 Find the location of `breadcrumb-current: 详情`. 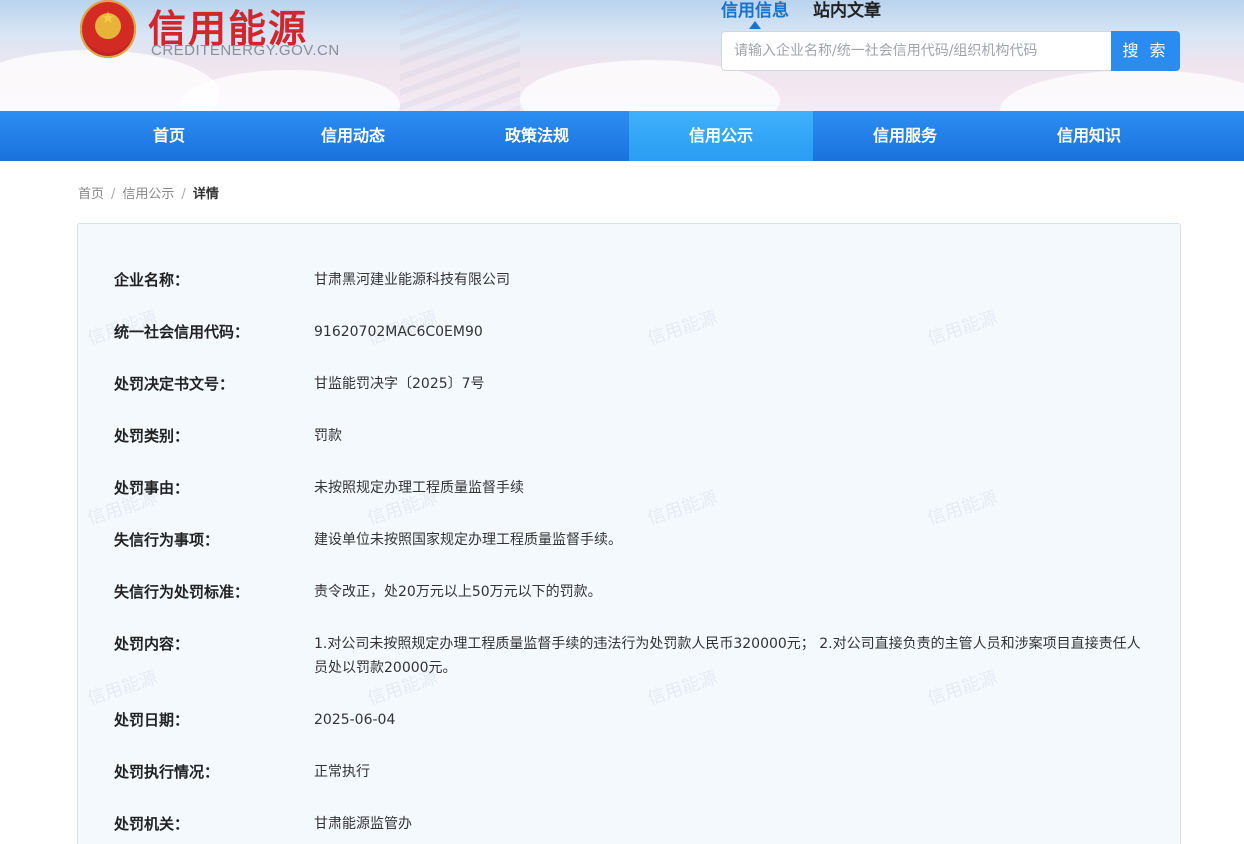

breadcrumb-current: 详情 is located at coordinates (205, 194).